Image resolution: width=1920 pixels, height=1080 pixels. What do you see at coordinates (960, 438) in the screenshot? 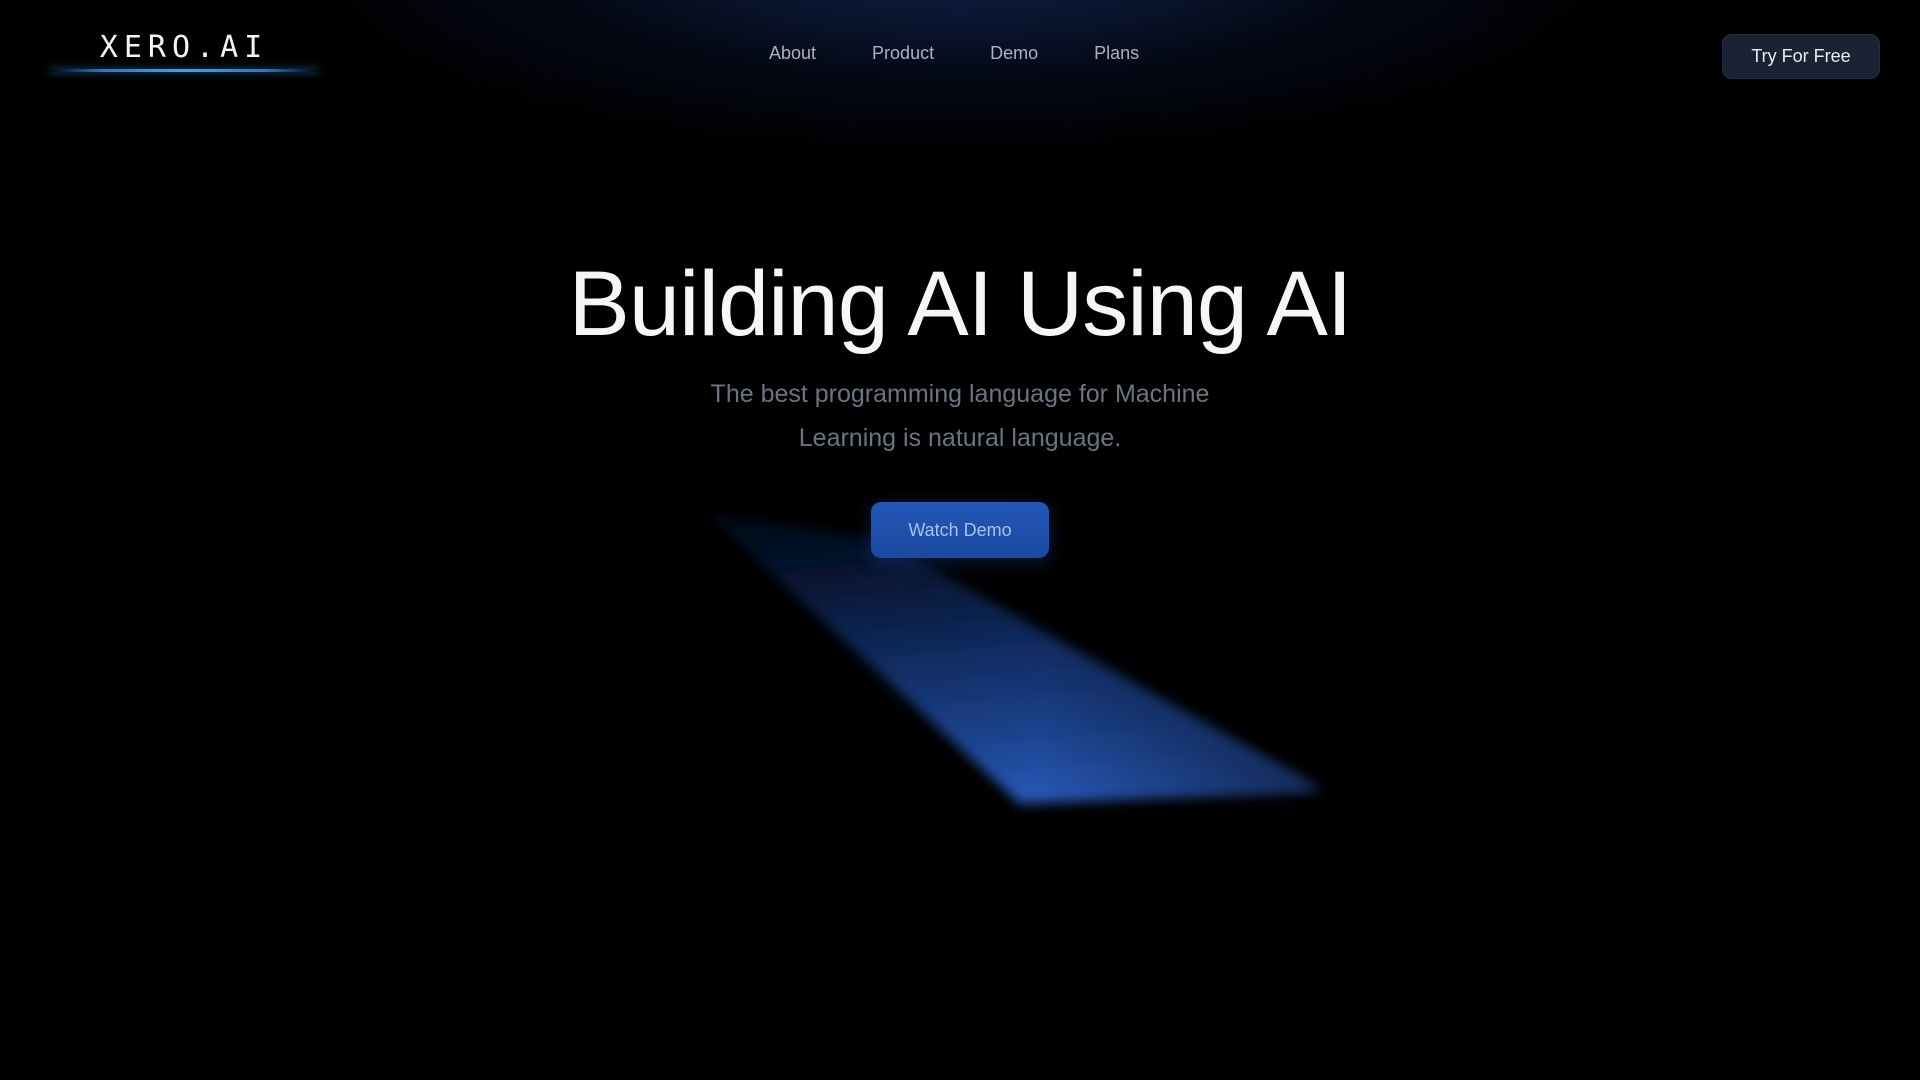
I see `hero-subtitle-line-2: Learning is natural language.` at bounding box center [960, 438].